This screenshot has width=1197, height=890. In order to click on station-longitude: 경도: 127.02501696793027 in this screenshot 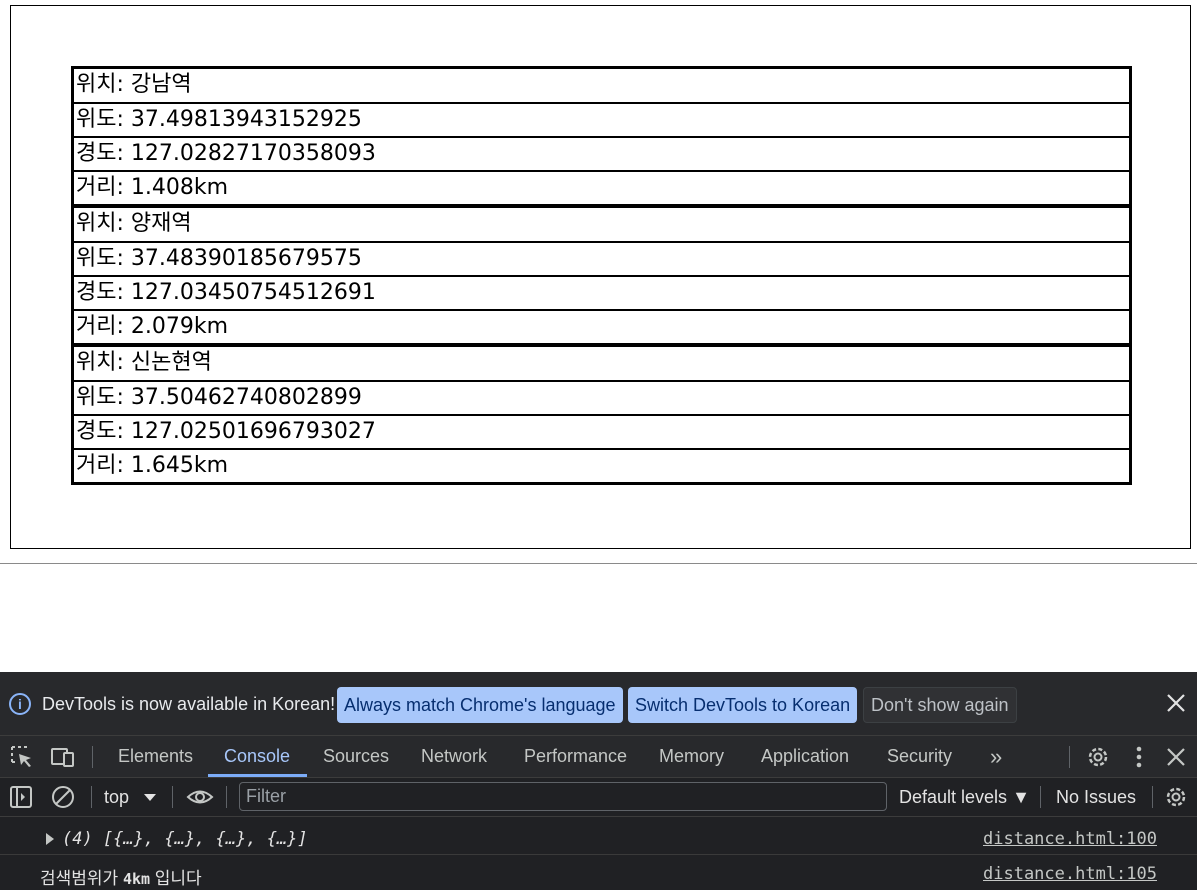, I will do `click(601, 431)`.